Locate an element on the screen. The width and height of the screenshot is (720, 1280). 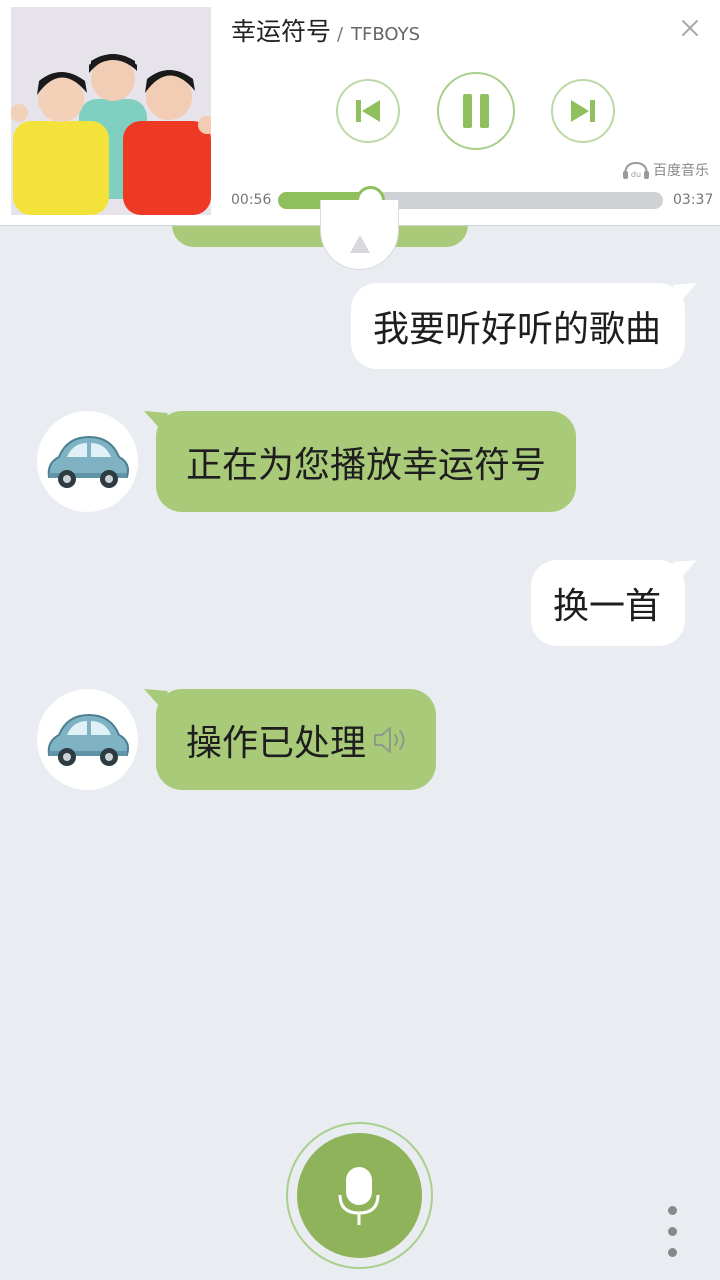
microphone-icon is located at coordinates (359, 1196).